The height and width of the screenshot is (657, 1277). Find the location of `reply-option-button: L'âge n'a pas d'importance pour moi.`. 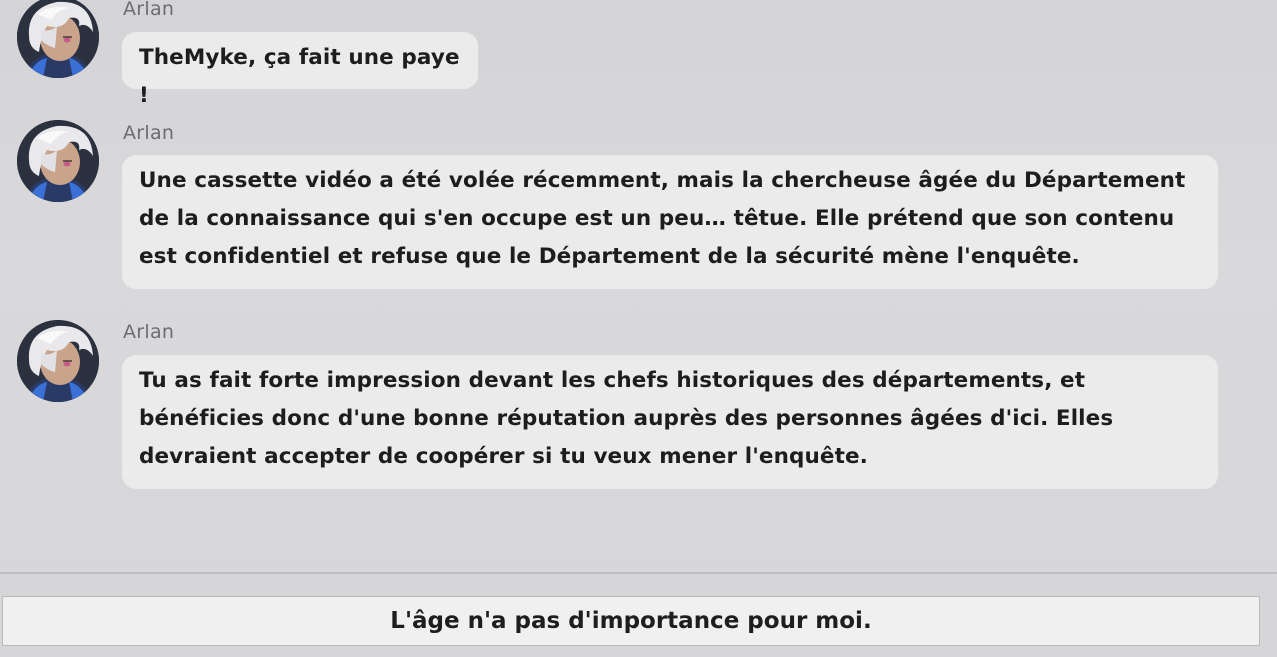

reply-option-button: L'âge n'a pas d'importance pour moi. is located at coordinates (631, 621).